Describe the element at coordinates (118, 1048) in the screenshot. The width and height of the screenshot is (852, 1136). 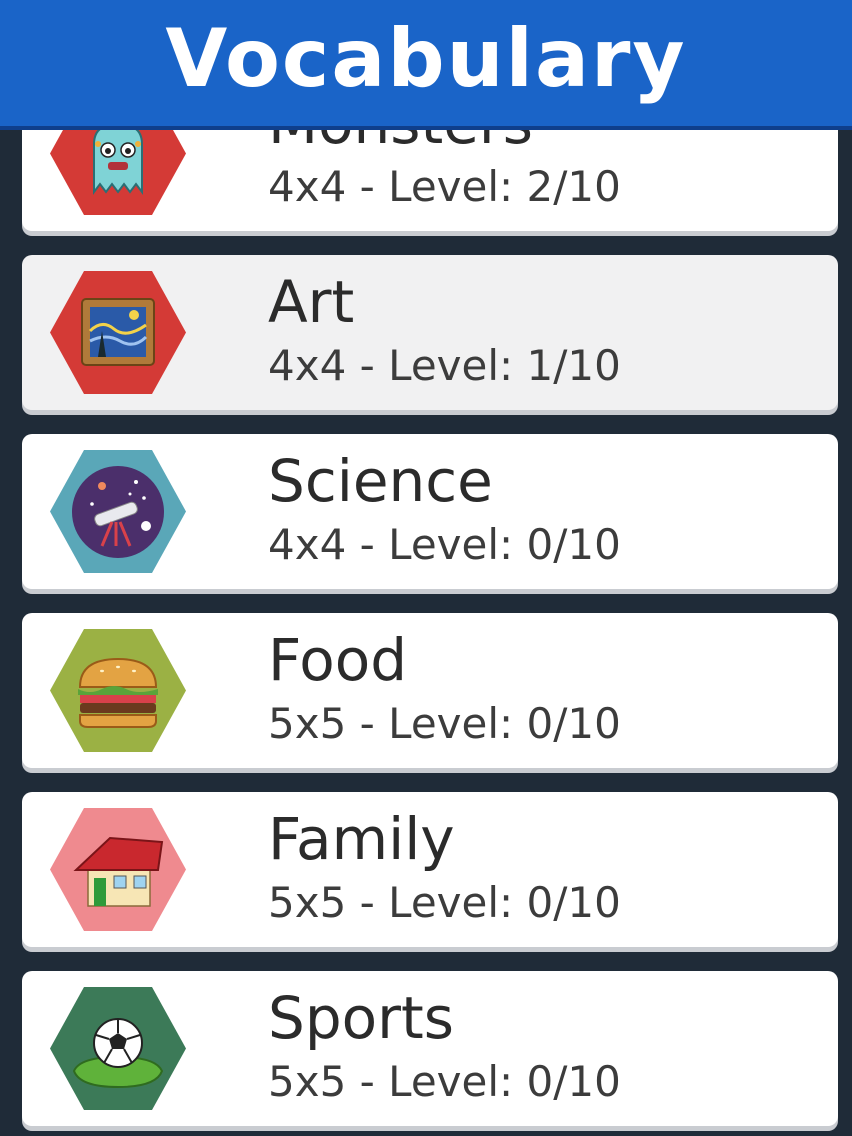
I see `soccer-ball-icon` at that location.